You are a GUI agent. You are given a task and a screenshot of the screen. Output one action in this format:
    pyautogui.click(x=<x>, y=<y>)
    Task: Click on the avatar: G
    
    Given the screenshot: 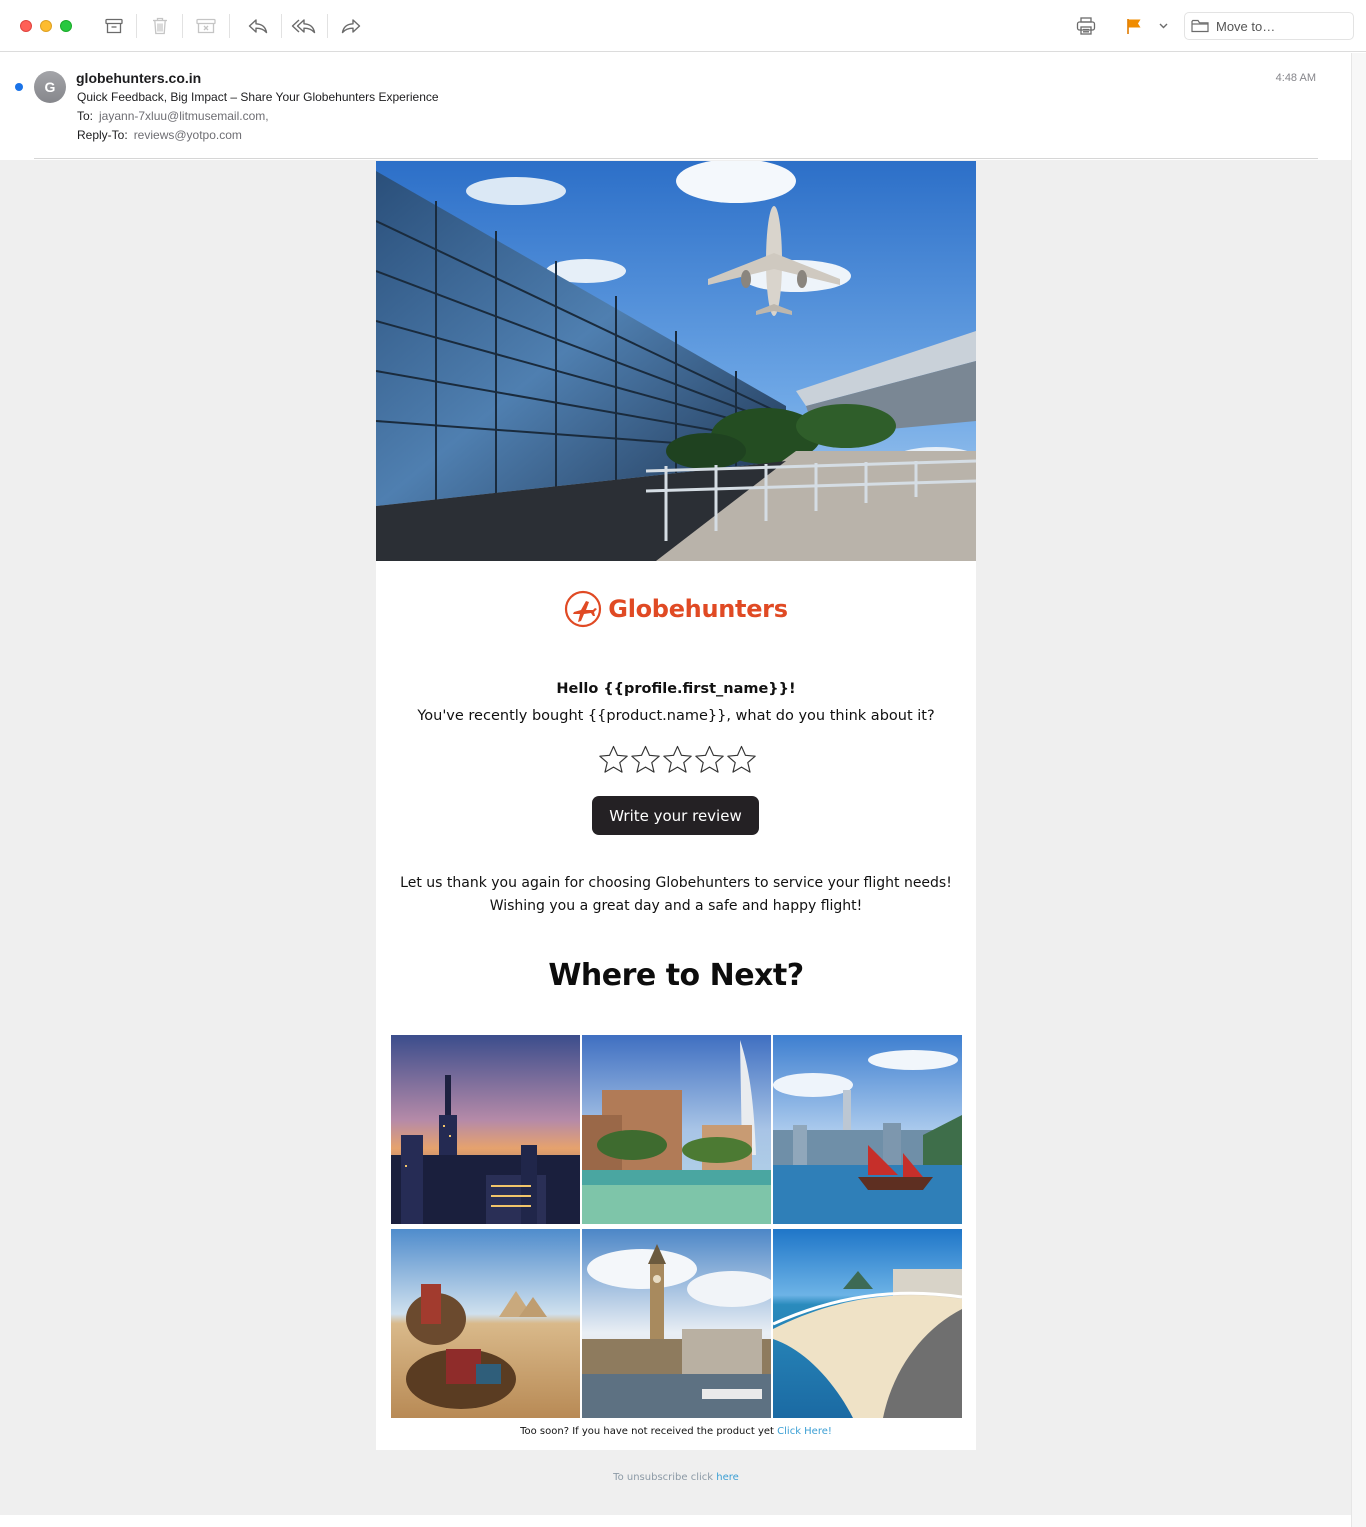 What is the action you would take?
    pyautogui.click(x=50, y=87)
    